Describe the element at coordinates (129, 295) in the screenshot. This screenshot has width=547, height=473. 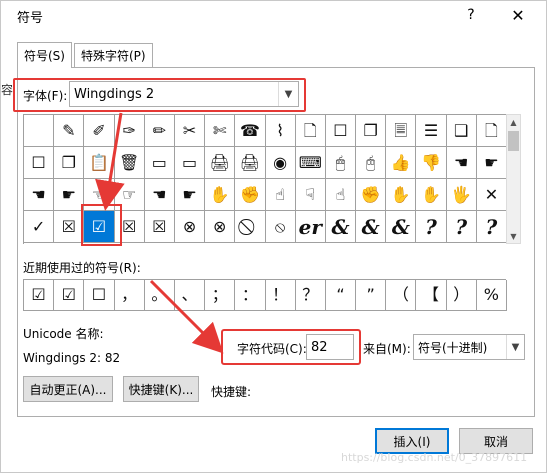
I see `recent-symbol-cell: ，` at that location.